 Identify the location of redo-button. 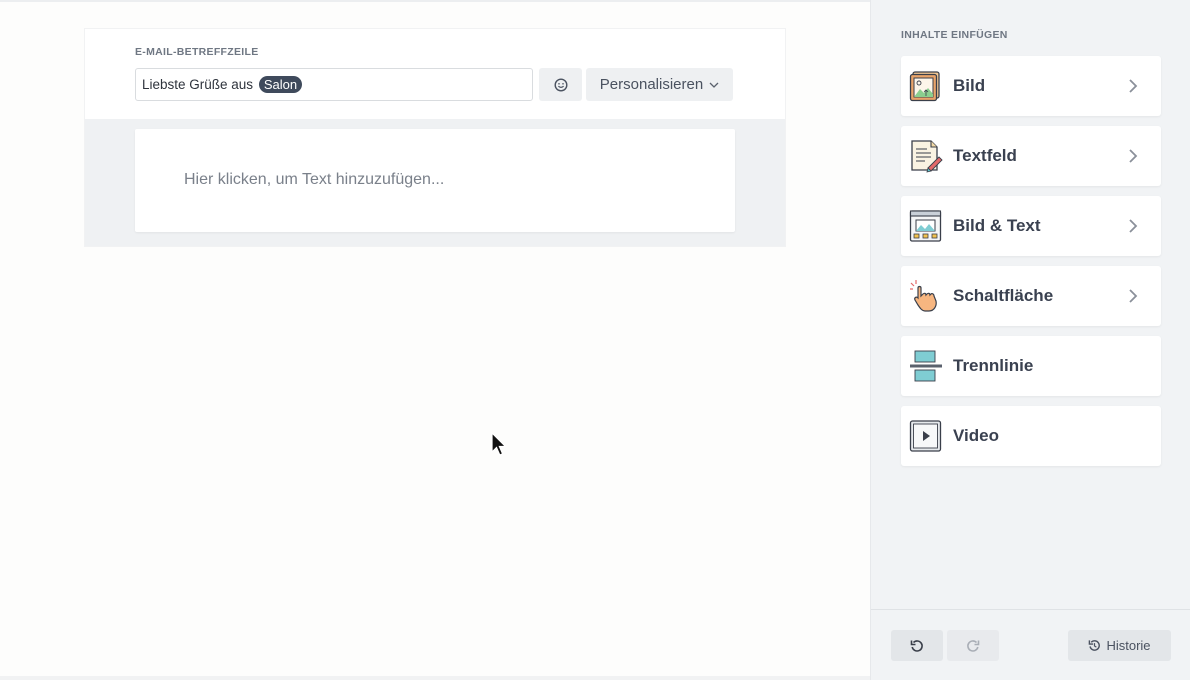
(973, 645).